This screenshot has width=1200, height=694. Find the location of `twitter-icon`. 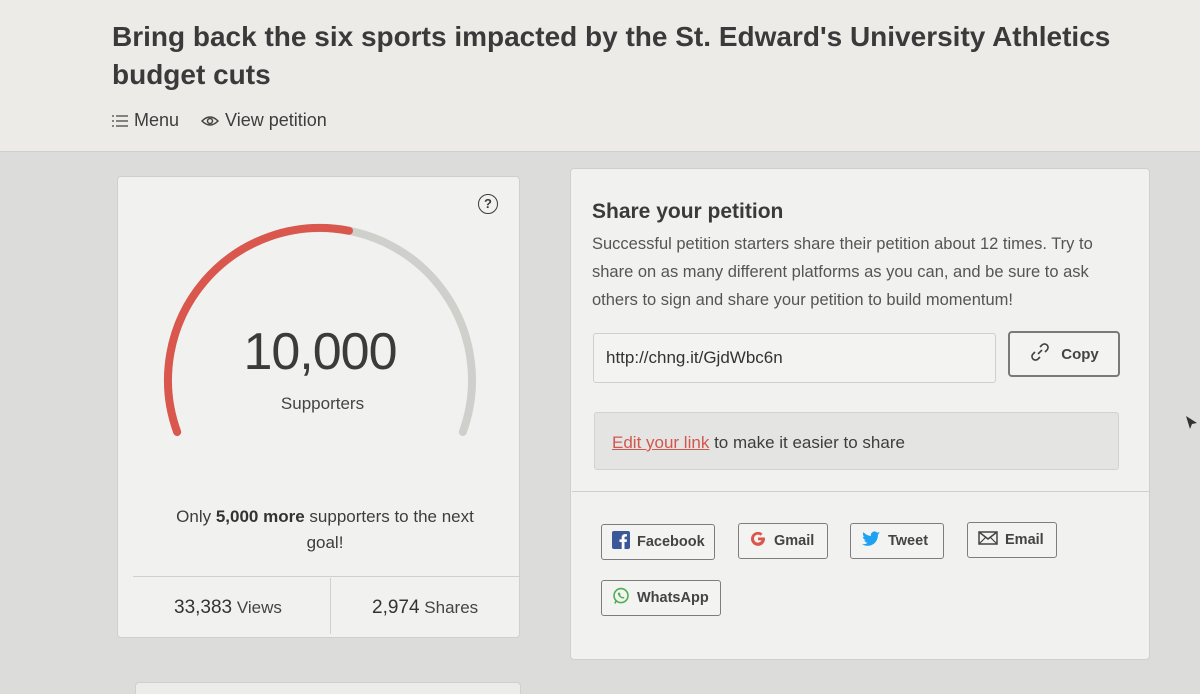

twitter-icon is located at coordinates (871, 541).